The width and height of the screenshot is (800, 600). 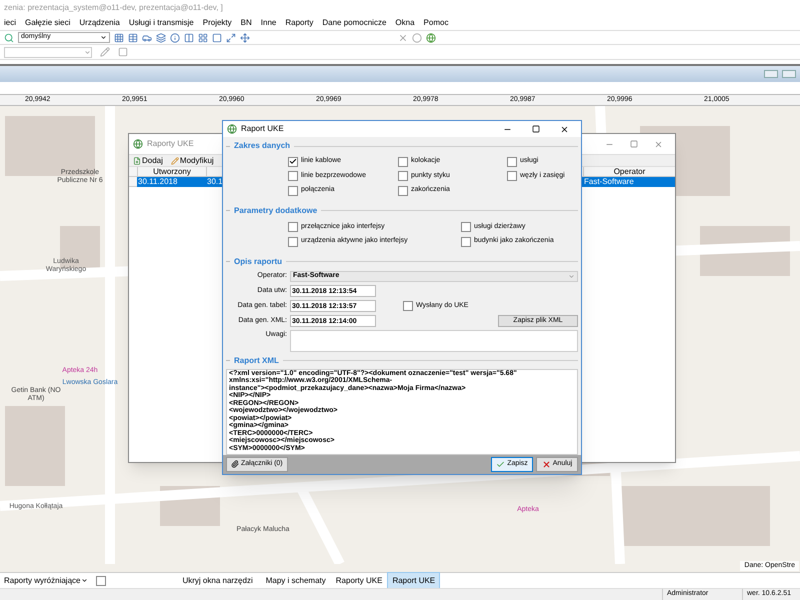 What do you see at coordinates (235, 464) in the screenshot?
I see `paperclip-icon` at bounding box center [235, 464].